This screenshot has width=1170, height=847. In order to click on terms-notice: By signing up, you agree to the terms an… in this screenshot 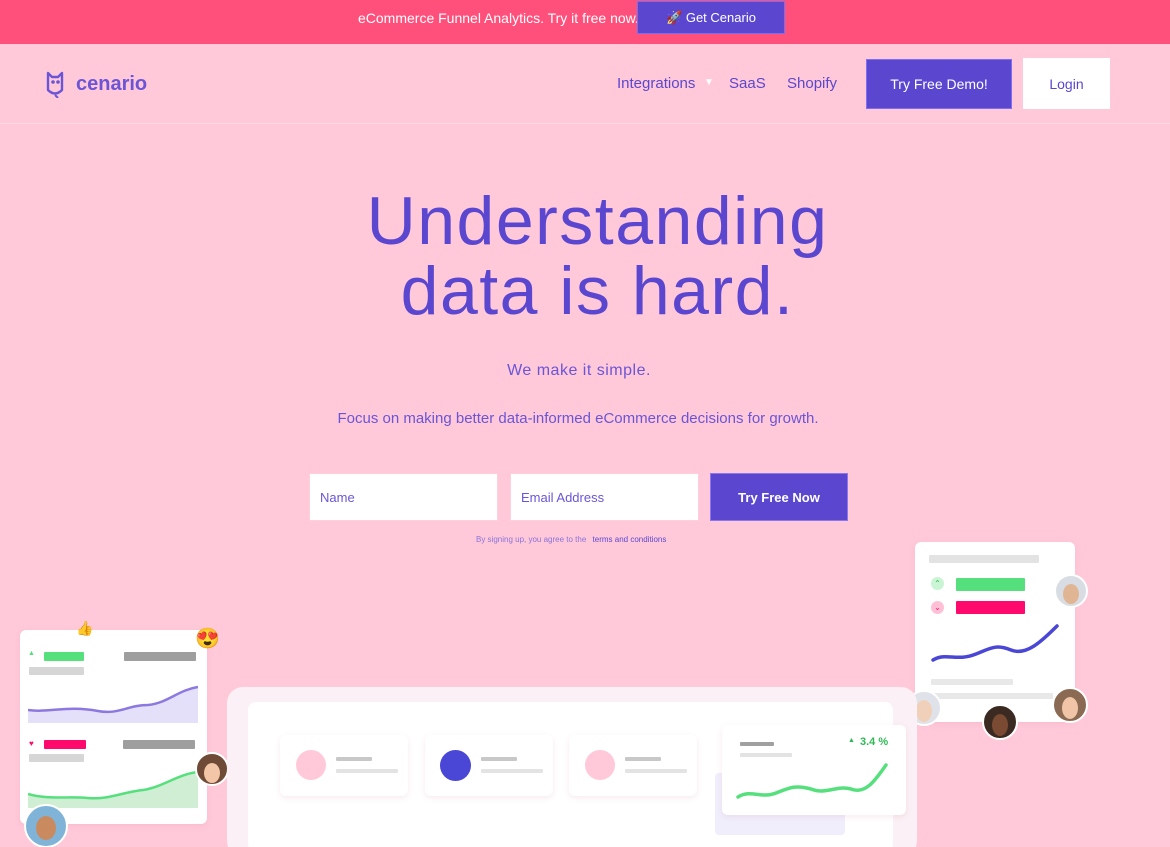, I will do `click(571, 539)`.